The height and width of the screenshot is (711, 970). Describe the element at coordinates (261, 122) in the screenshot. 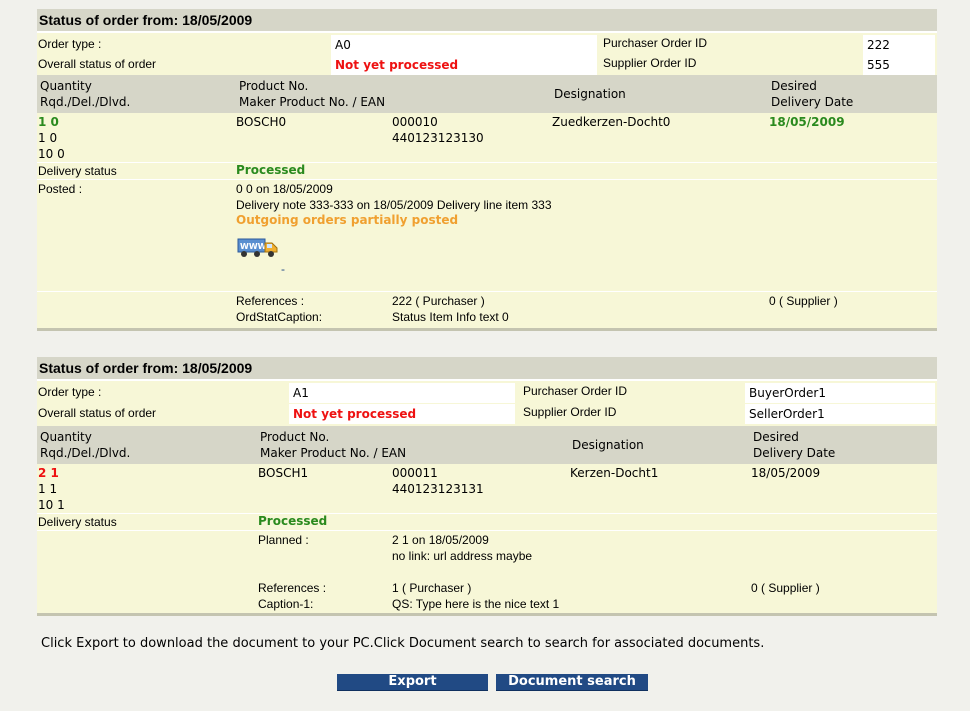

I see `product-no: BOSCH0` at that location.